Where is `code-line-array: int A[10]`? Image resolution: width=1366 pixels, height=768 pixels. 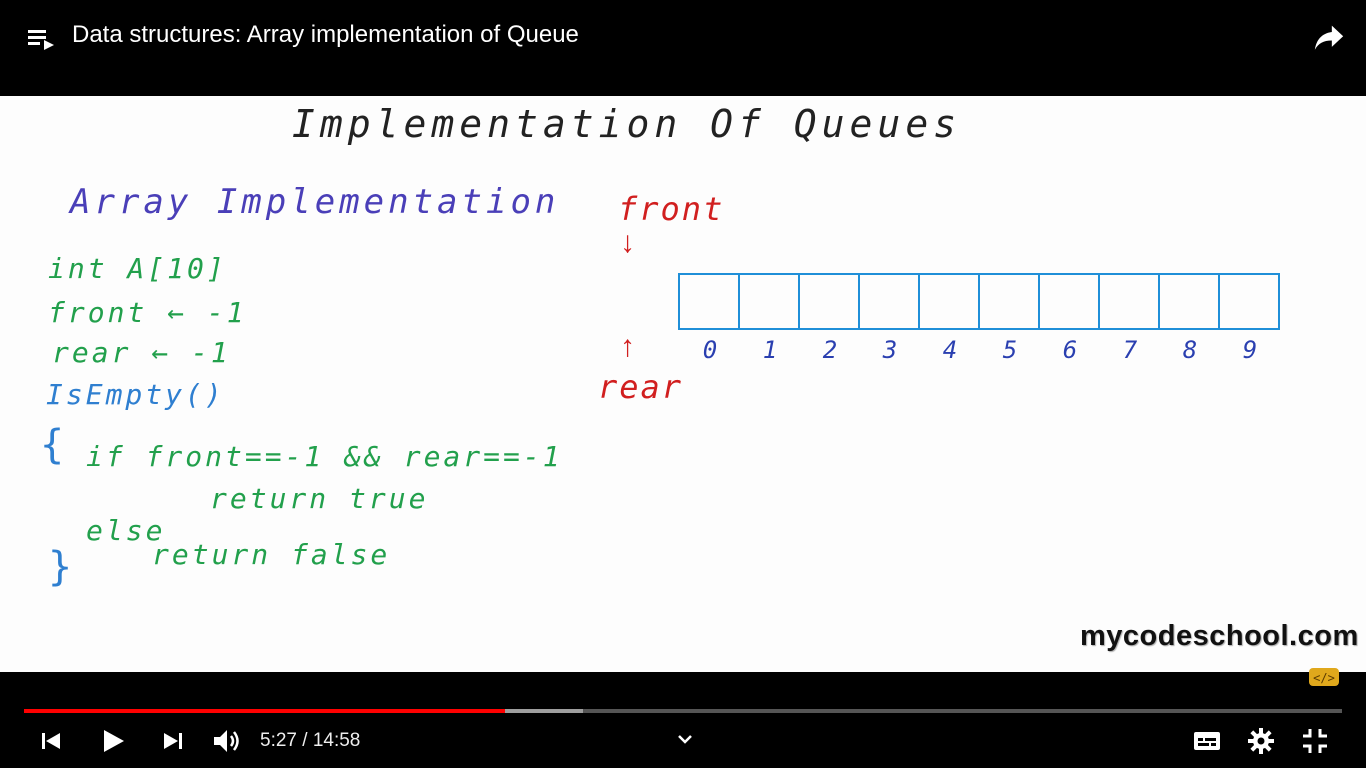 code-line-array: int A[10] is located at coordinates (137, 268).